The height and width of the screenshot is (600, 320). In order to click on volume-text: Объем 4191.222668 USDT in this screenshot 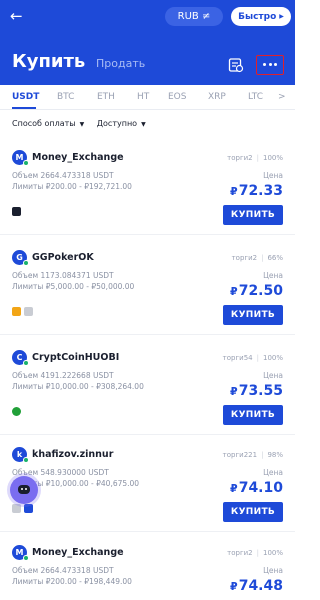, I will do `click(63, 375)`.